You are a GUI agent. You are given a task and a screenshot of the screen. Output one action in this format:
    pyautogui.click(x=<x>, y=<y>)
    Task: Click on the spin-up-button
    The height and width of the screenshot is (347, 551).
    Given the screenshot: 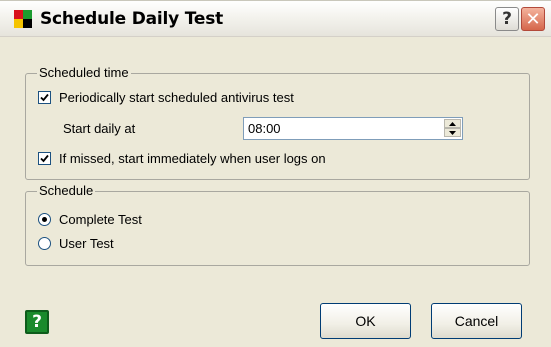 What is the action you would take?
    pyautogui.click(x=452, y=123)
    